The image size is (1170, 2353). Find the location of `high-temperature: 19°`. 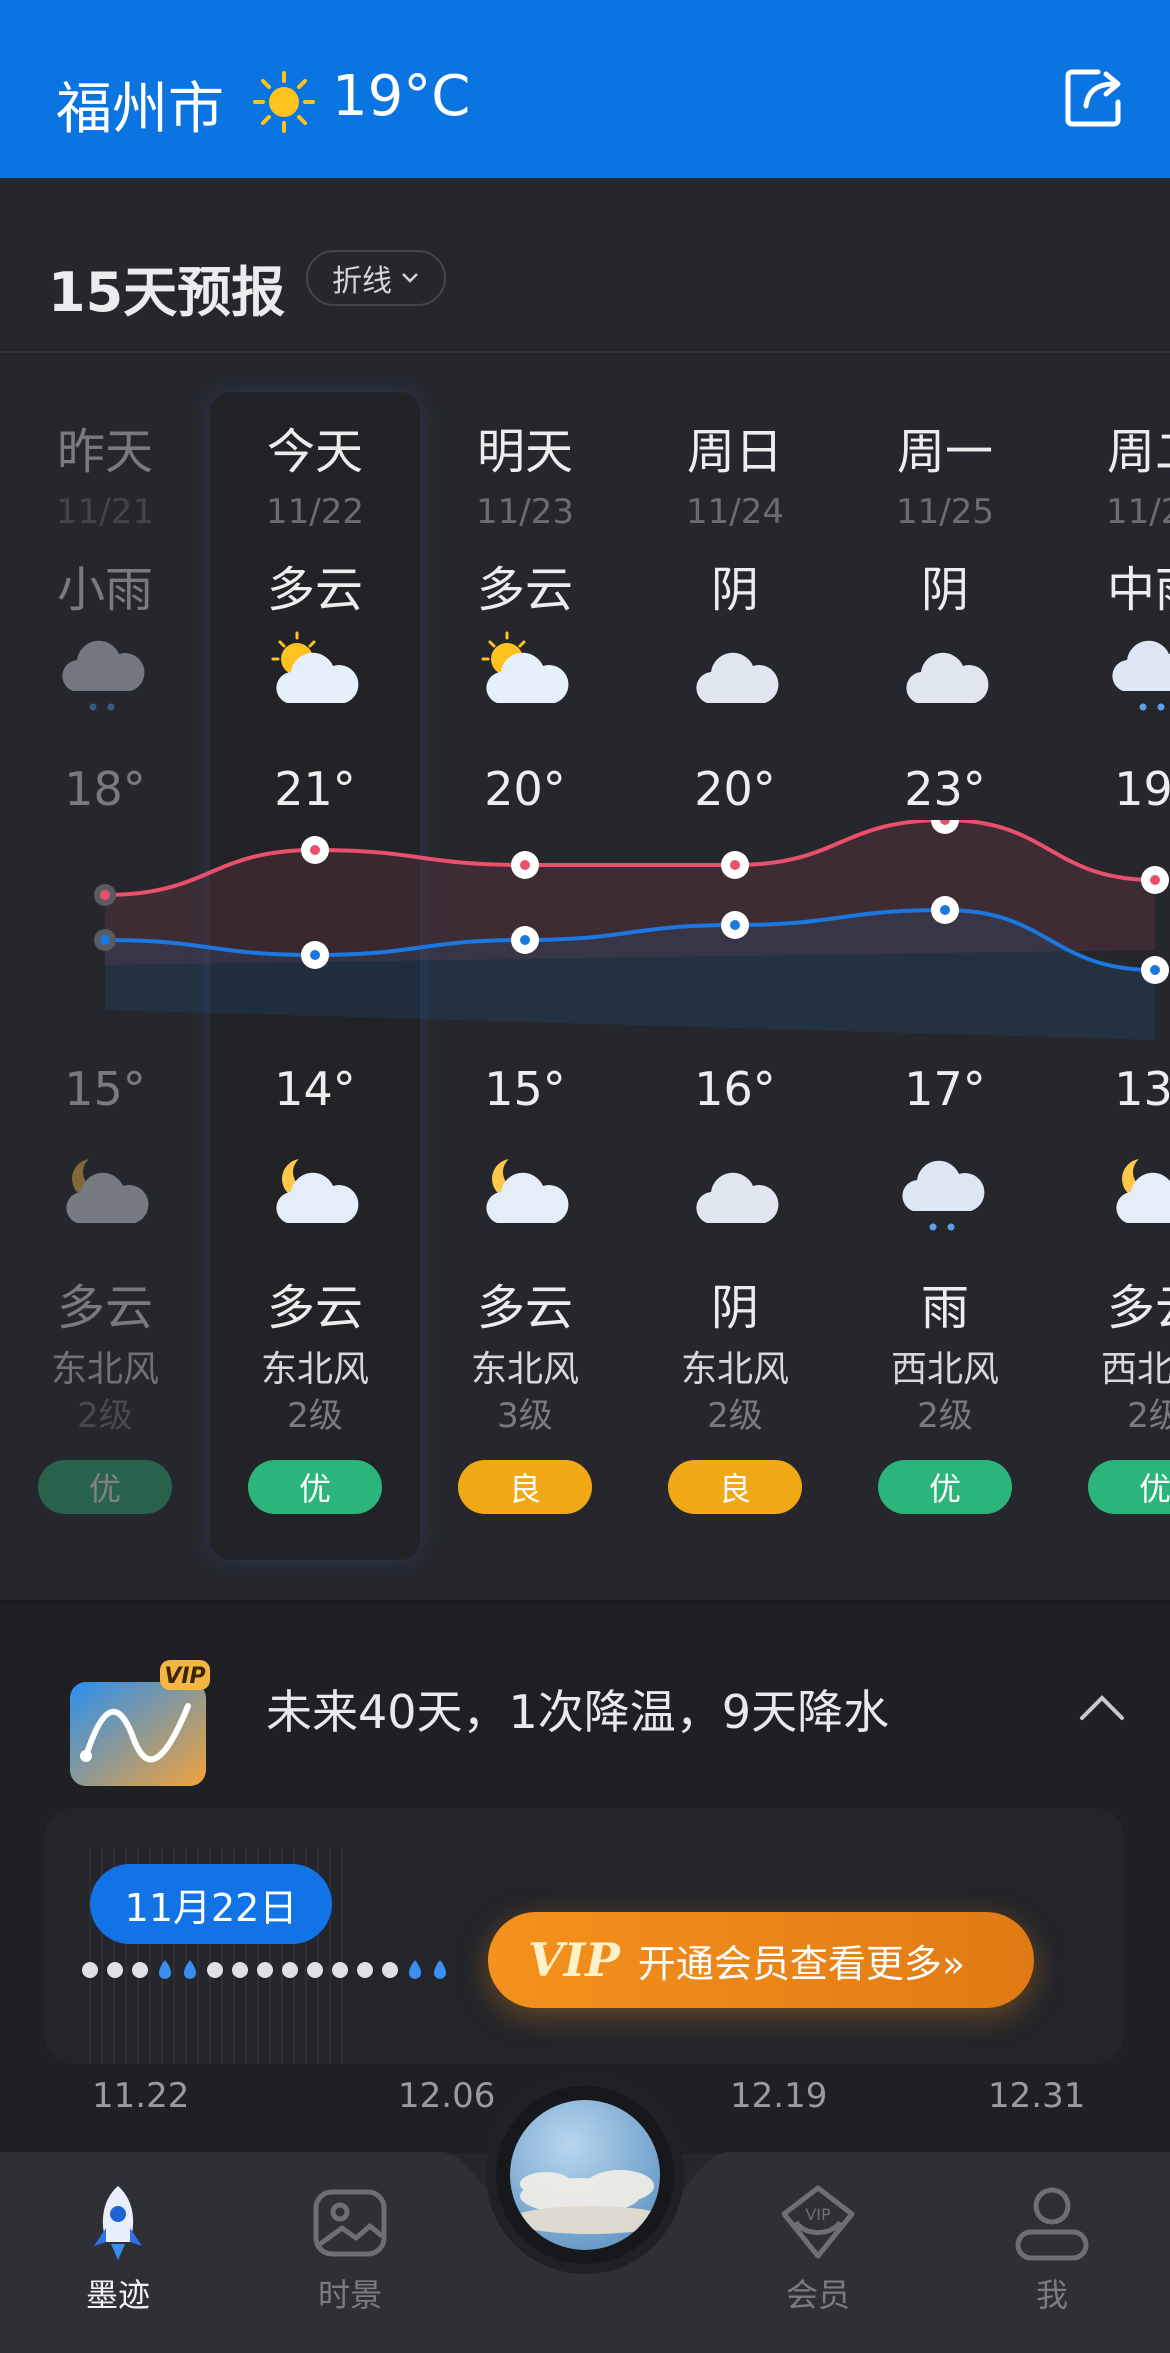

high-temperature: 19° is located at coordinates (1142, 789).